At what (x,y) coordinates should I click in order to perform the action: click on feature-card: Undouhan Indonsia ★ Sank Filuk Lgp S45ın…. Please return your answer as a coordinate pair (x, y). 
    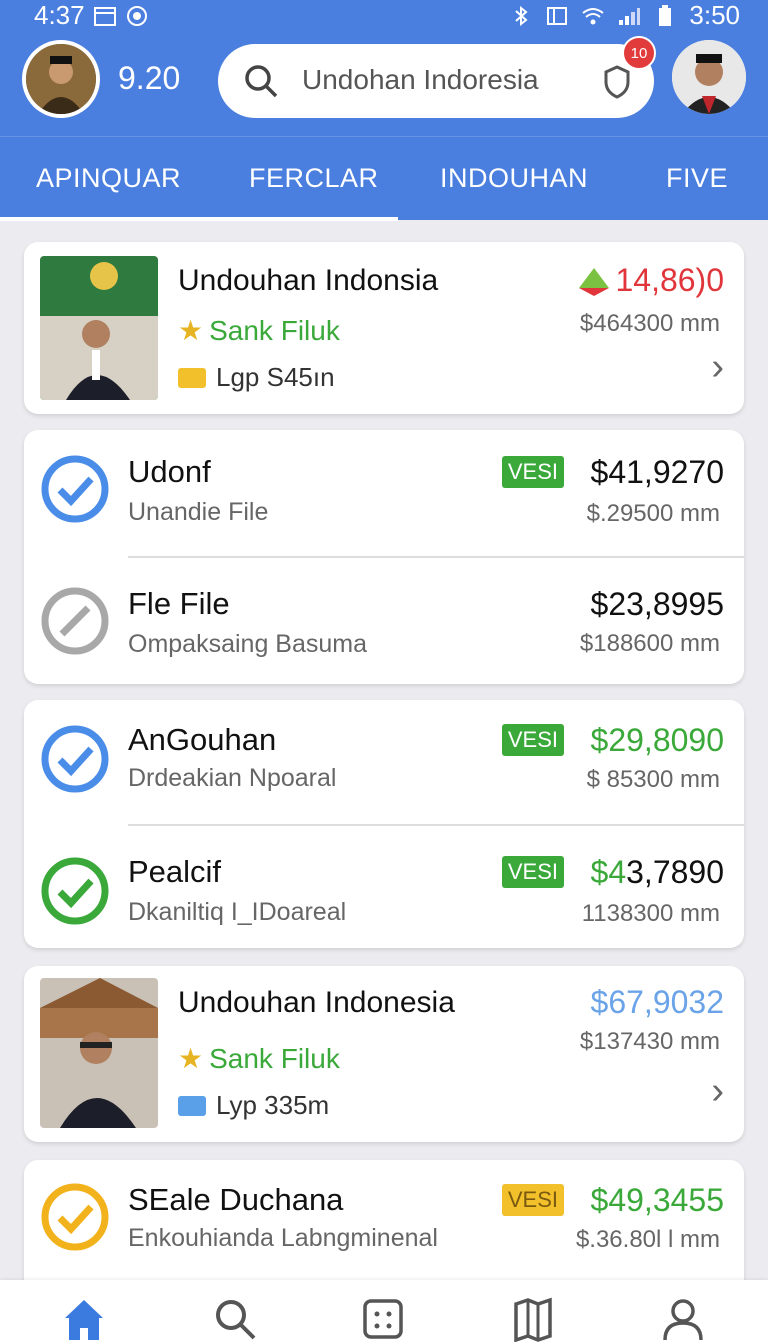
    Looking at the image, I should click on (384, 328).